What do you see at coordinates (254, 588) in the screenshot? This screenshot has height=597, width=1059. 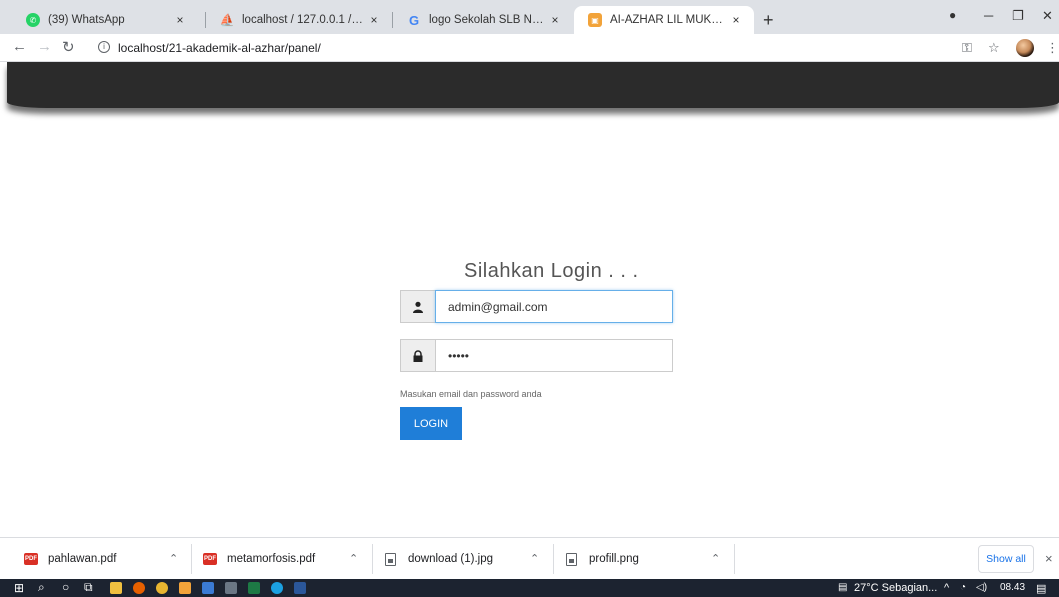 I see `excel-icon` at bounding box center [254, 588].